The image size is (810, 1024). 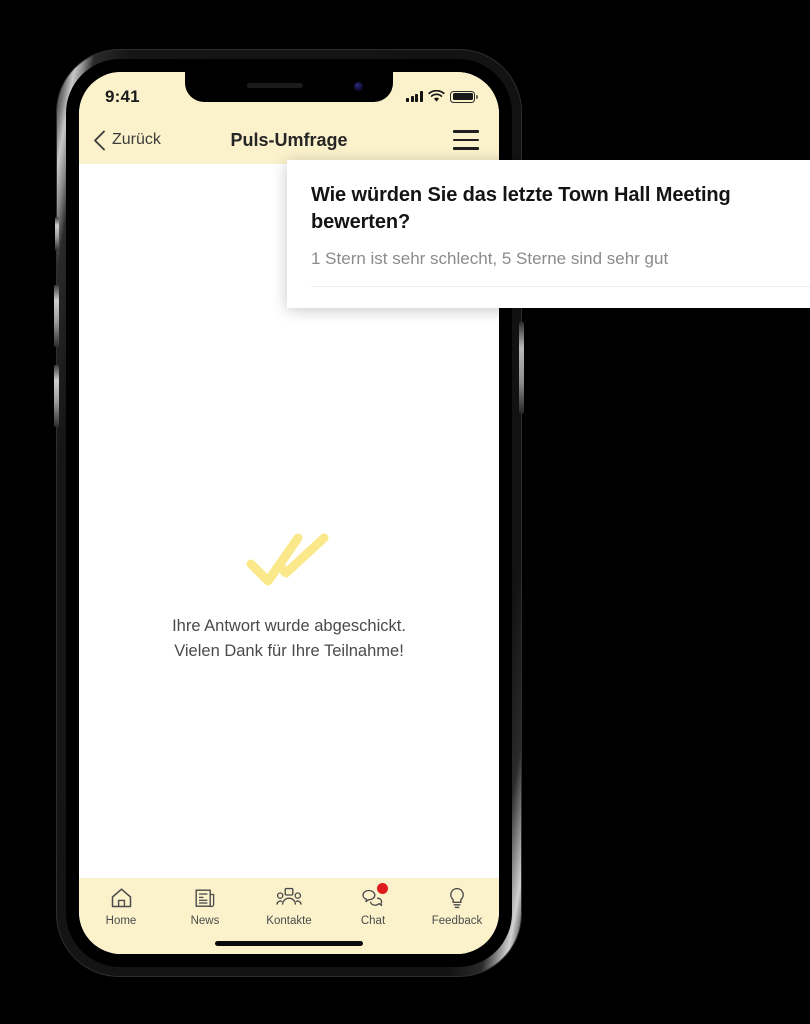 I want to click on tab-kontakte: Kontakte, so click(x=289, y=906).